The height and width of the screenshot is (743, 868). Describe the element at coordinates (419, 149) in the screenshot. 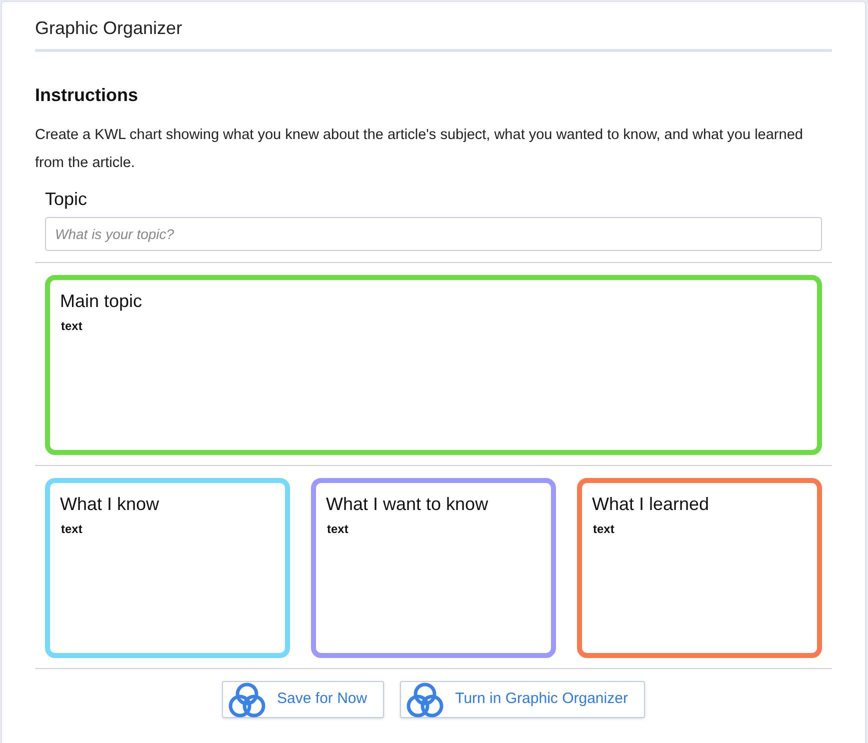

I see `instructions-text: Create a KWL chart showing what you knew about the article's subject, what you wanted to know, and what you learned from the article.` at that location.